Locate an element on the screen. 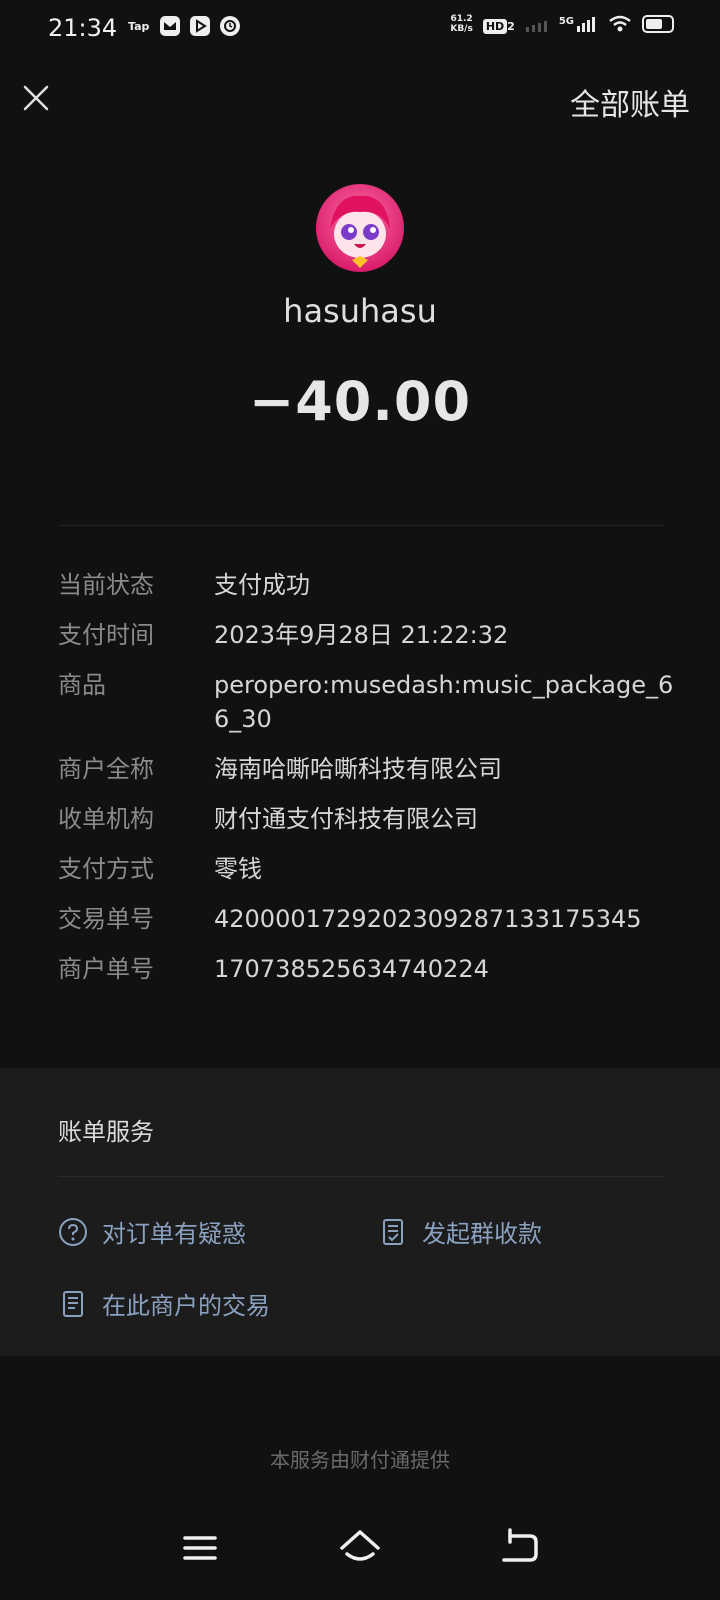 The width and height of the screenshot is (720, 1600). detail-row-status: 当前状态 支付成功 is located at coordinates (368, 585).